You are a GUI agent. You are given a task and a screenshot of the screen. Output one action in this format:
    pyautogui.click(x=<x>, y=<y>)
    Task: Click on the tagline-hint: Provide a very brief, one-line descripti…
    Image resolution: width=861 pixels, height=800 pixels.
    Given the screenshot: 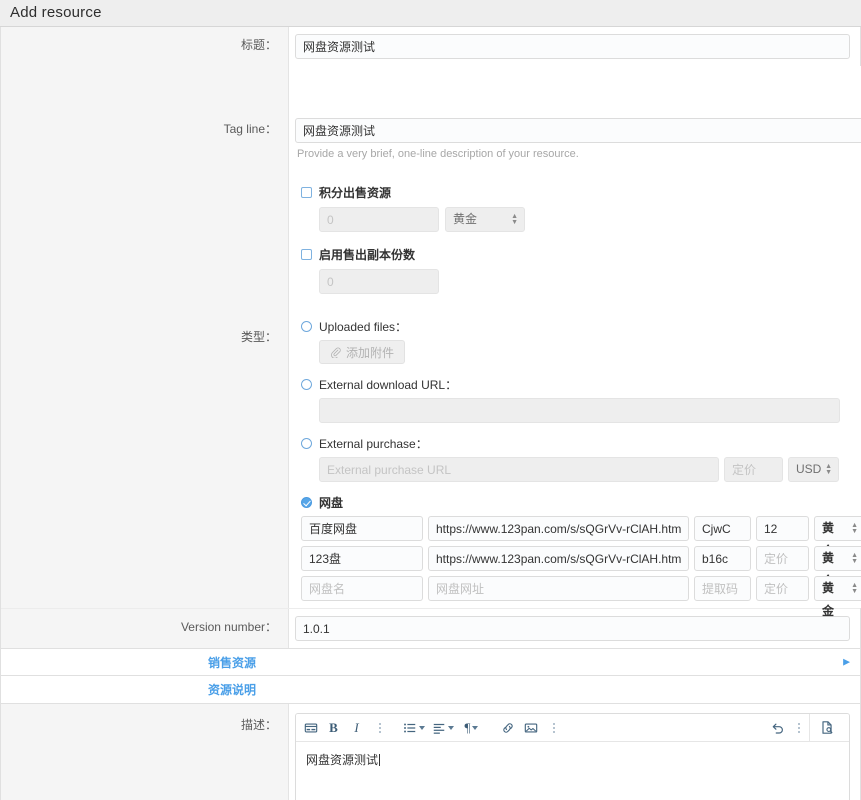 What is the action you would take?
    pyautogui.click(x=438, y=154)
    